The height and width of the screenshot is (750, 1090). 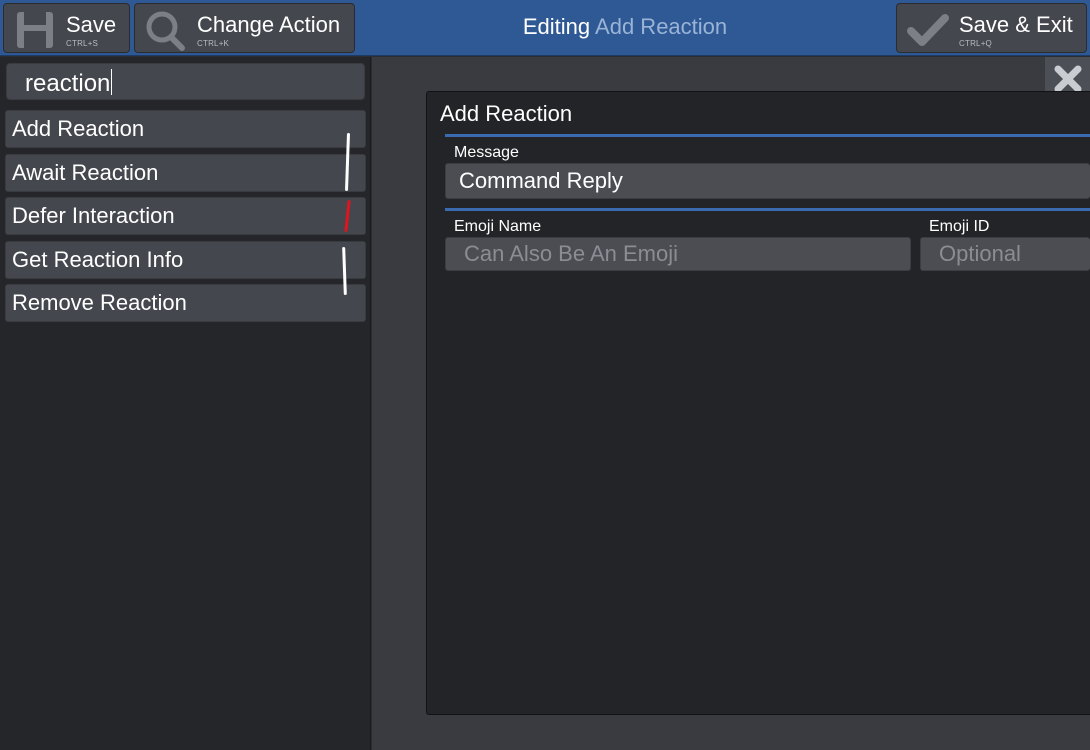 I want to click on search-value: reaction, so click(x=68, y=83).